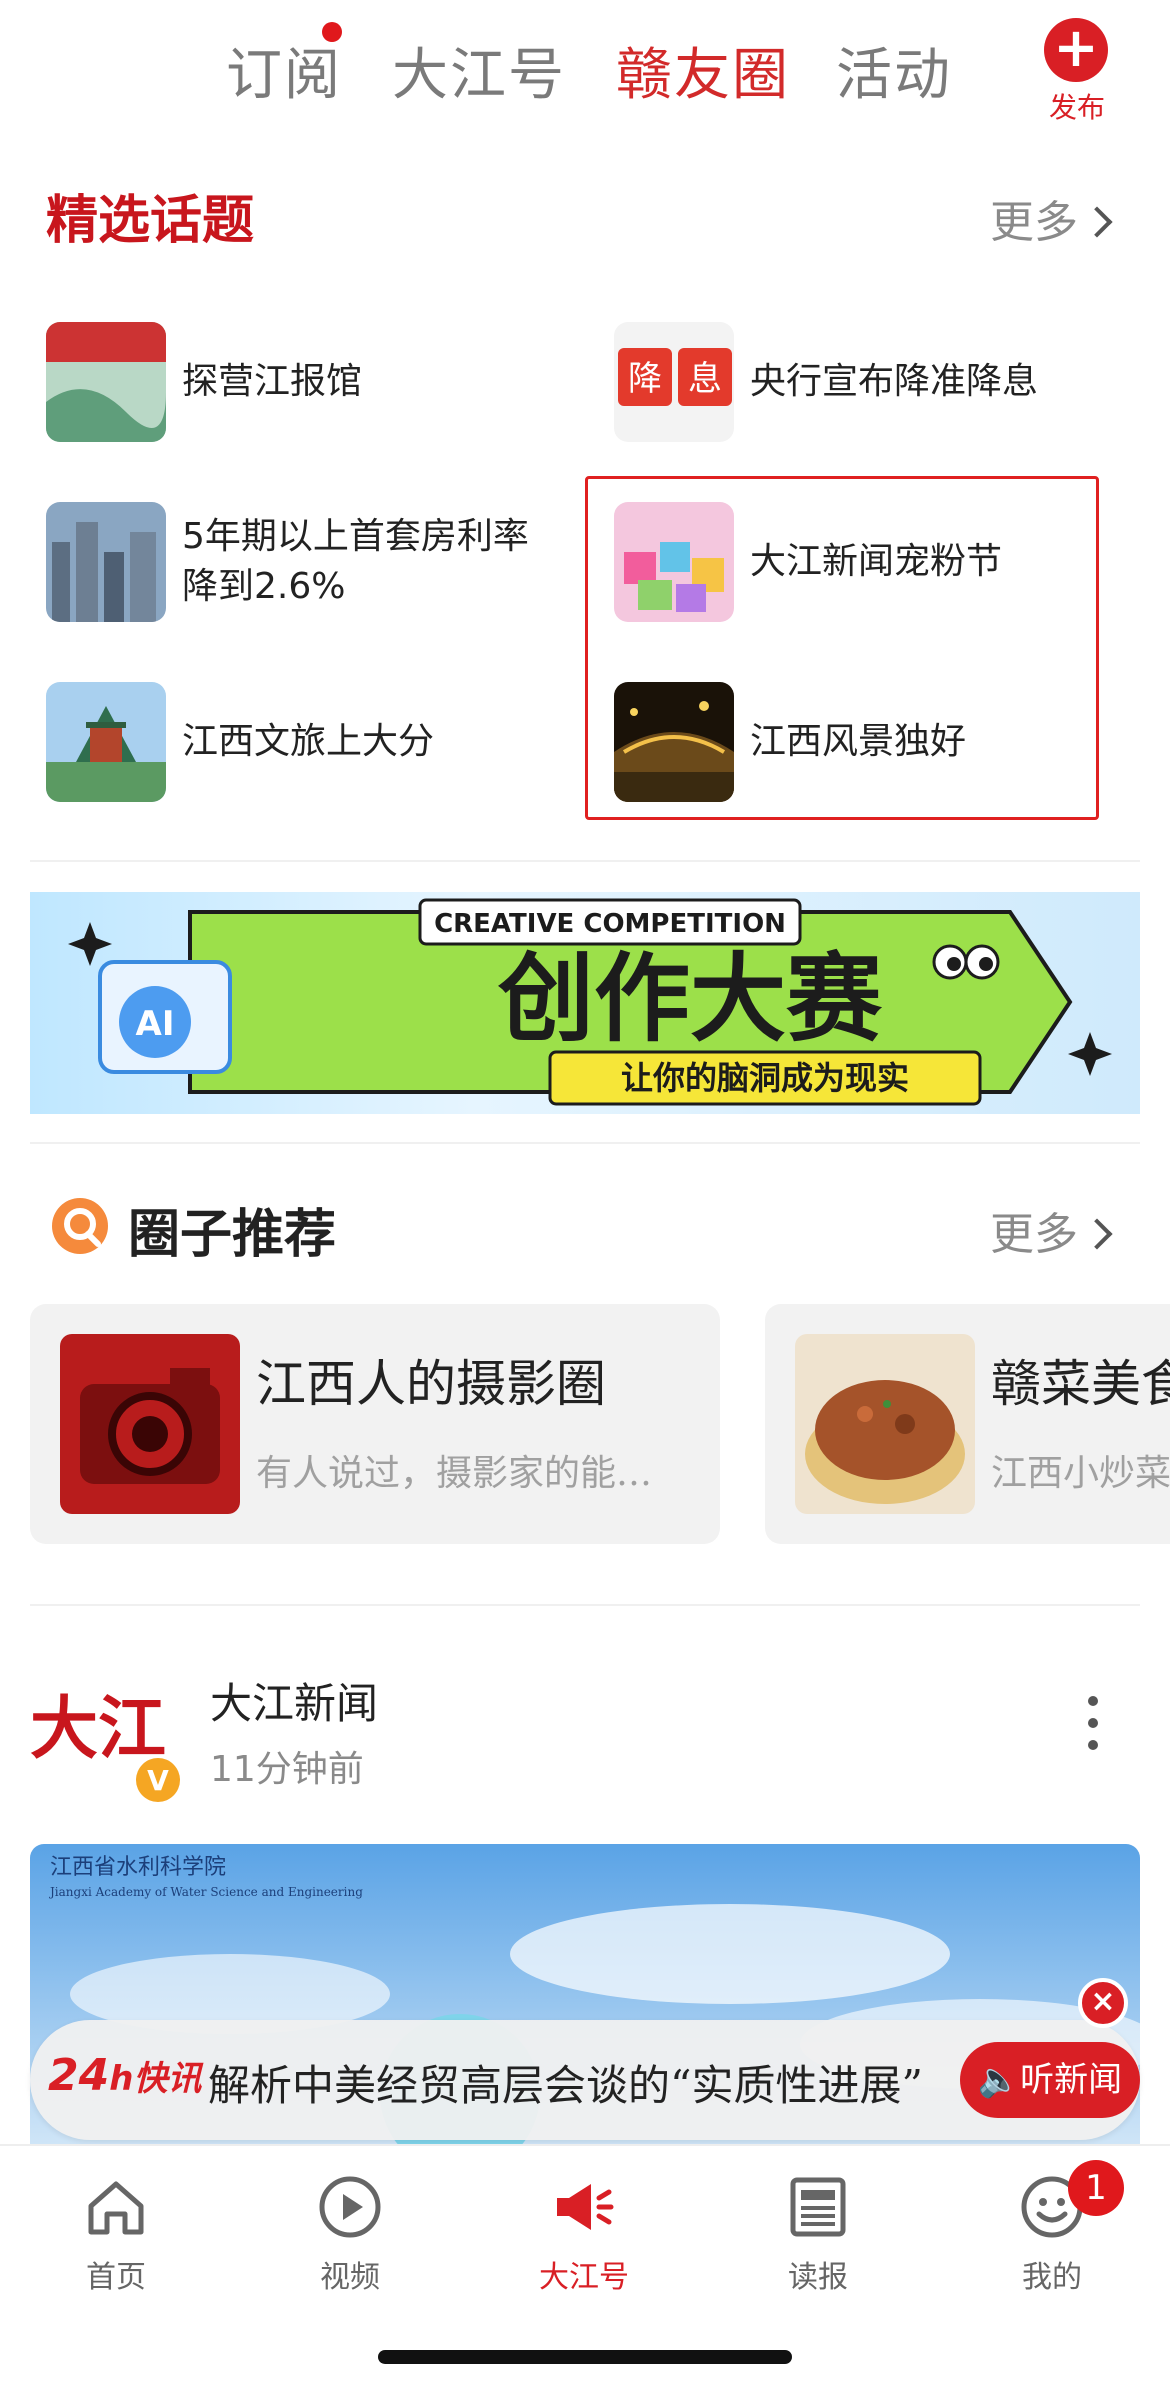 This screenshot has height=2391, width=1170. Describe the element at coordinates (158, 1780) in the screenshot. I see `verified-mark: V` at that location.